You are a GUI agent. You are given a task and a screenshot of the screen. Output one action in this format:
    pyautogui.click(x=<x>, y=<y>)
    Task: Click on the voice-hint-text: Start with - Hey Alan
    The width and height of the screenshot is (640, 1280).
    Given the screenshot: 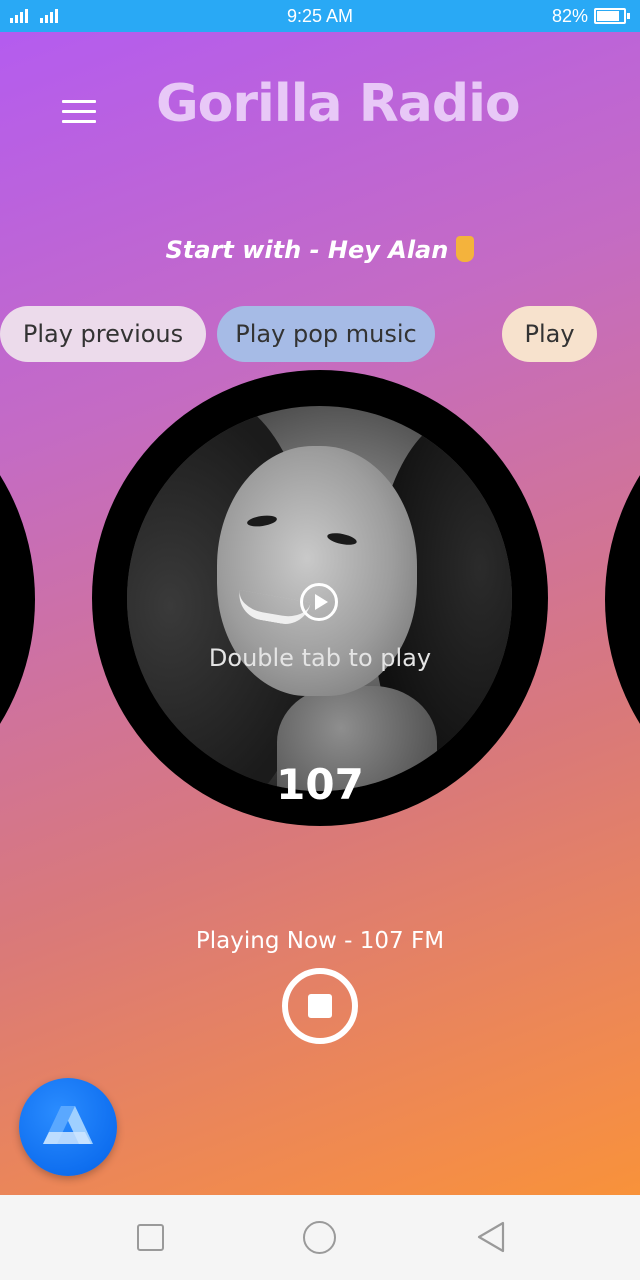 What is the action you would take?
    pyautogui.click(x=307, y=250)
    